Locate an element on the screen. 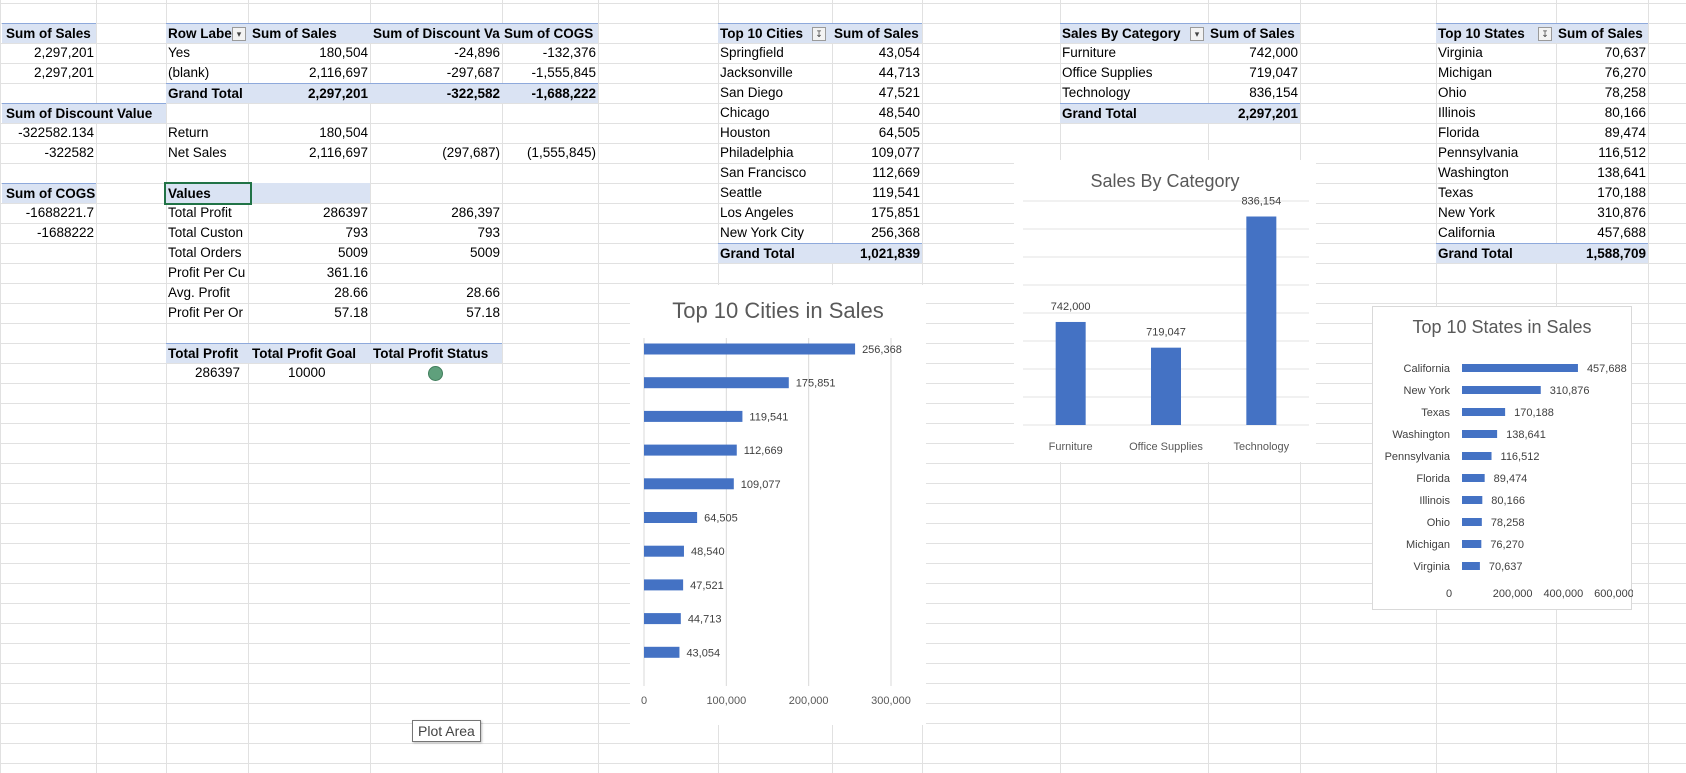 The height and width of the screenshot is (773, 1686). cities-pivot-header: Sum of Sales is located at coordinates (877, 33).